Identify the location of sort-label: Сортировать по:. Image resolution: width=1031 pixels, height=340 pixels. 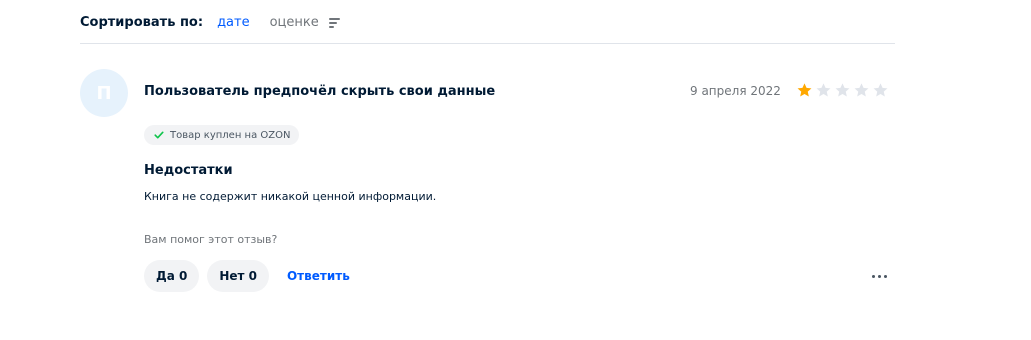
(142, 22).